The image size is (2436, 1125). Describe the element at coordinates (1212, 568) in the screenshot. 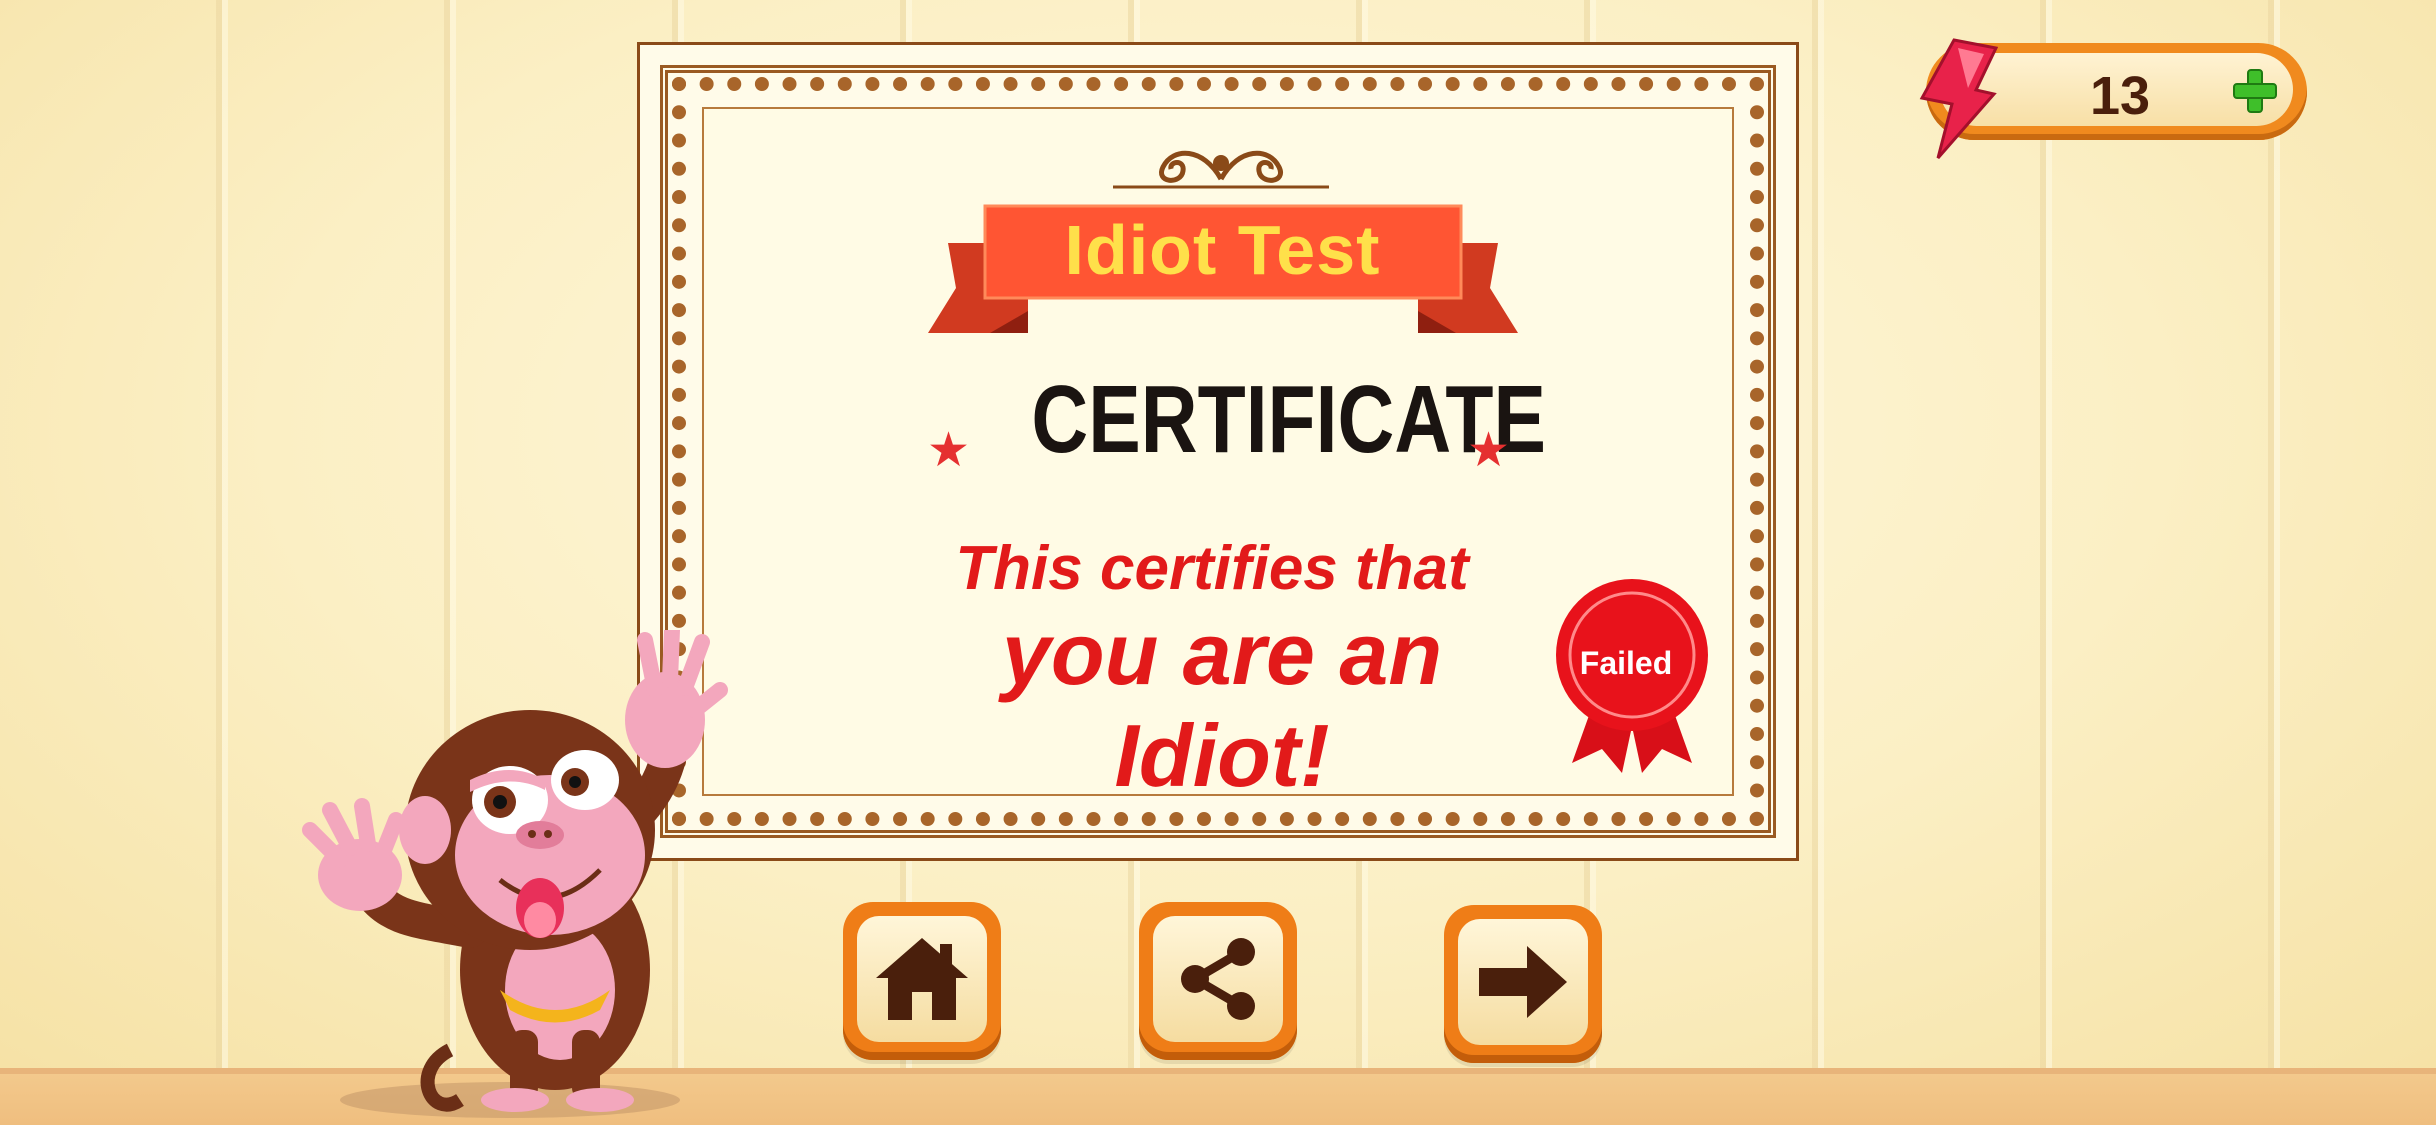

I see `certificate-line-1: This certifies that` at that location.